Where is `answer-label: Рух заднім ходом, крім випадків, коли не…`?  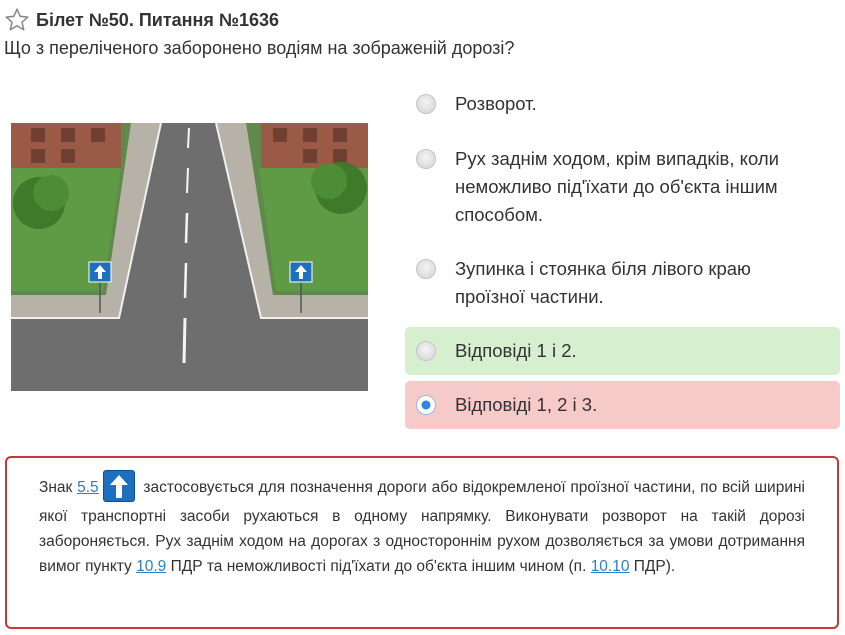 answer-label: Рух заднім ходом, крім випадків, коли не… is located at coordinates (617, 186).